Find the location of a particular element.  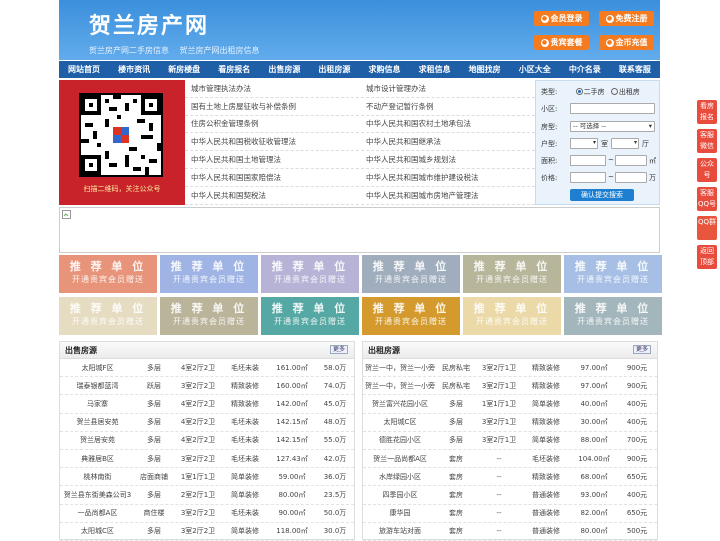

policy-link: 中华人民共和国契税法 is located at coordinates (272, 195).